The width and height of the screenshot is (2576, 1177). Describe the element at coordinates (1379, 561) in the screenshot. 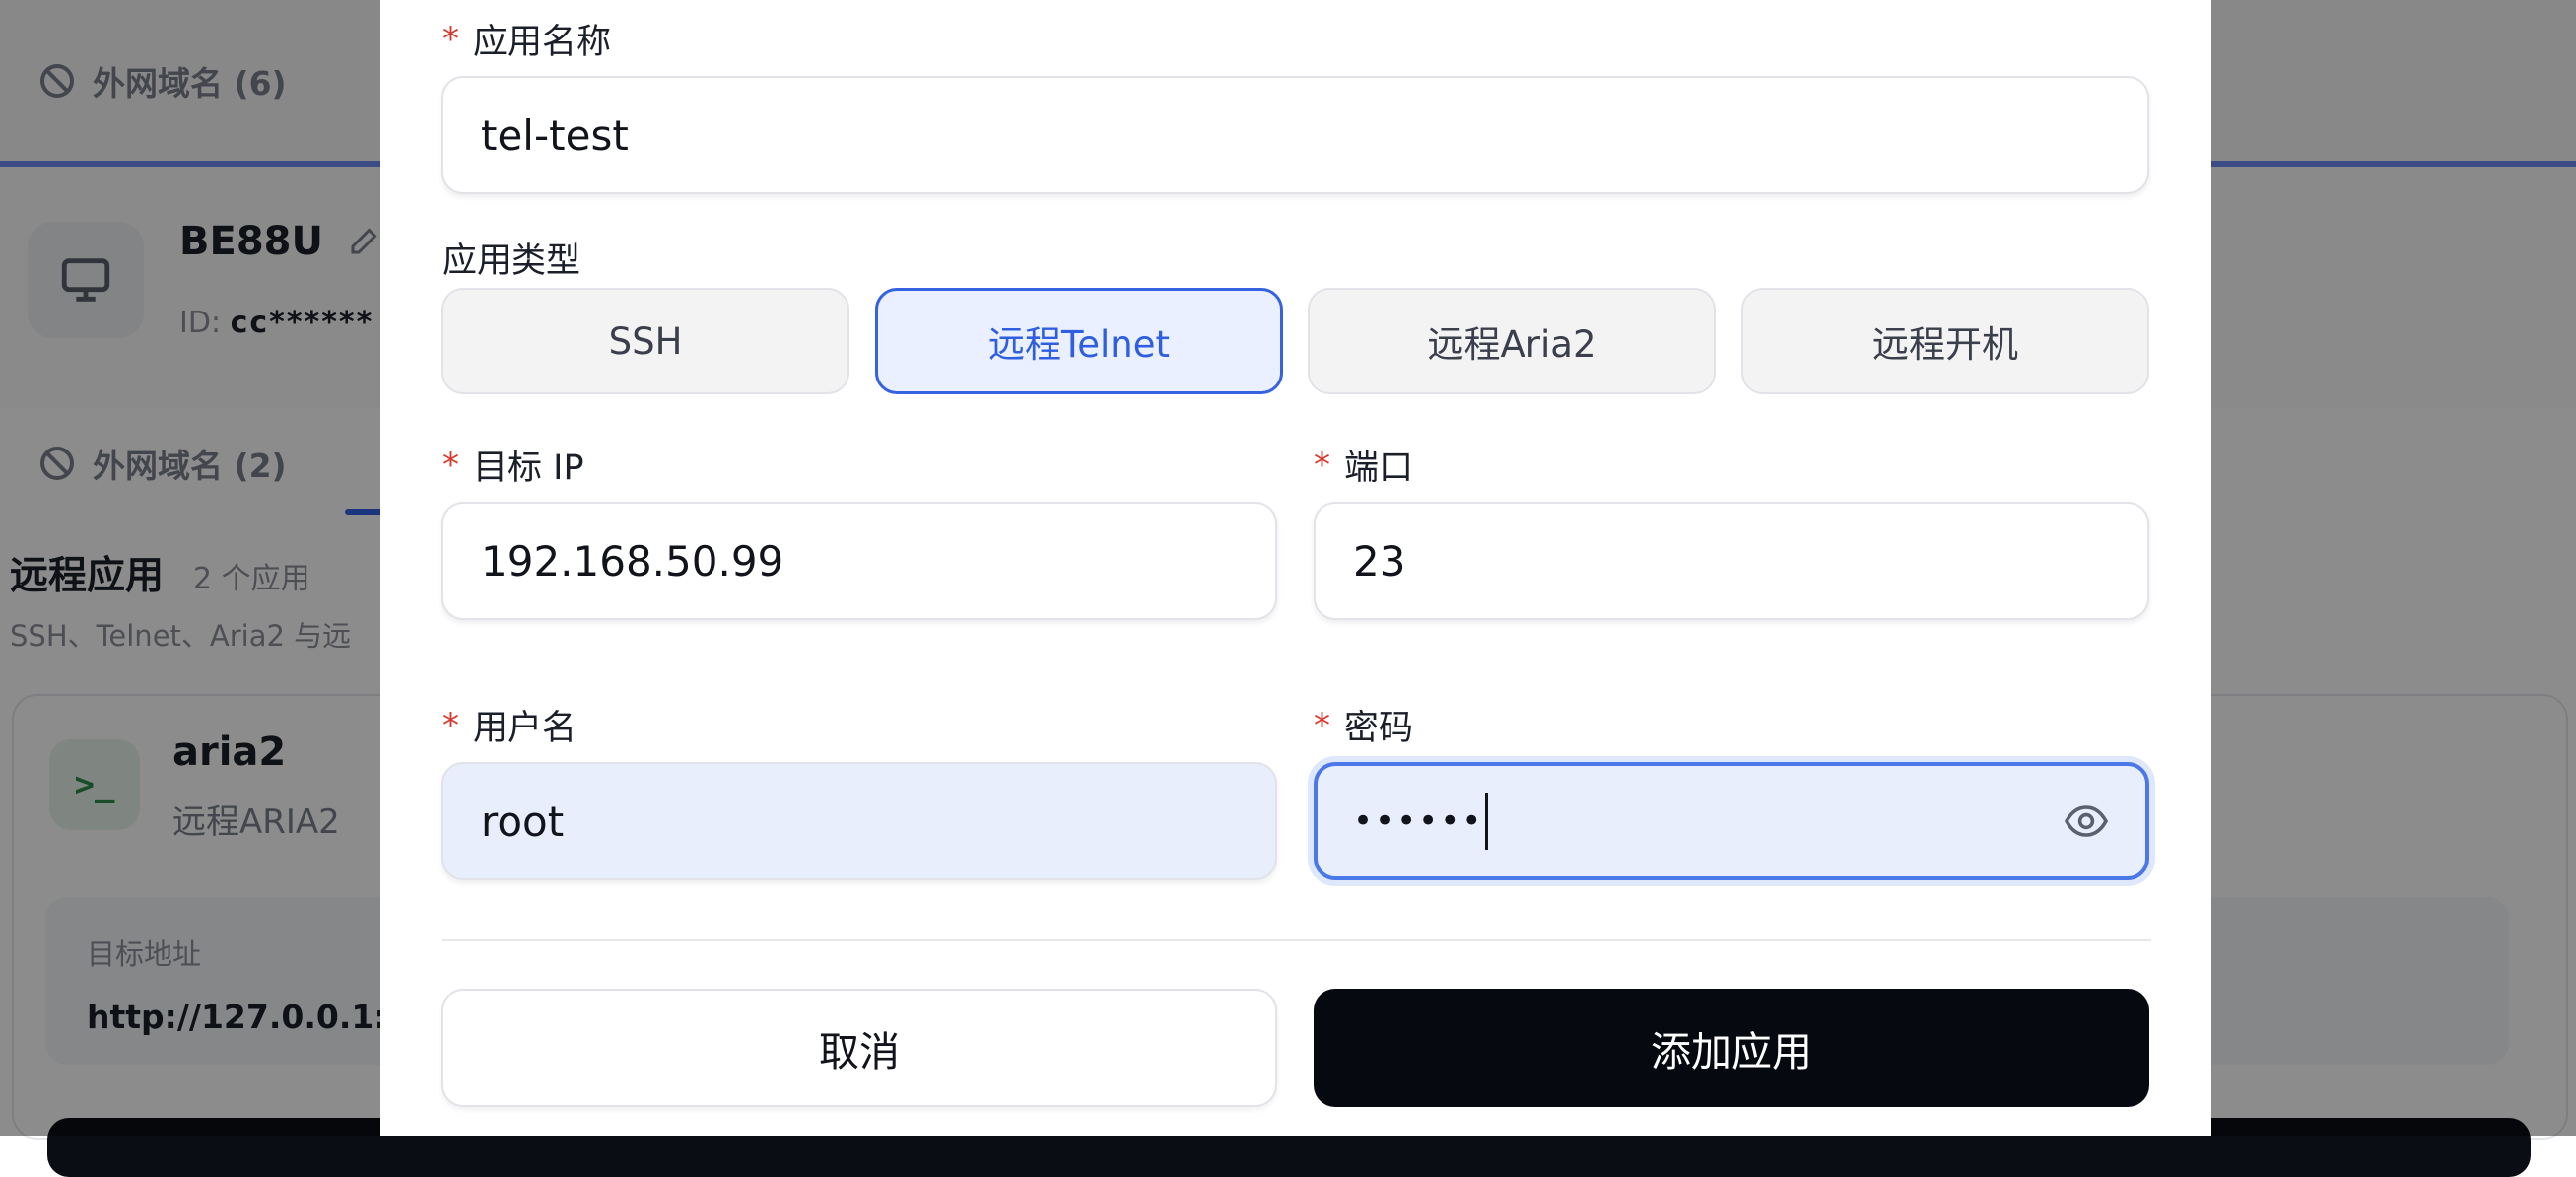

I see `port-value: 23` at that location.